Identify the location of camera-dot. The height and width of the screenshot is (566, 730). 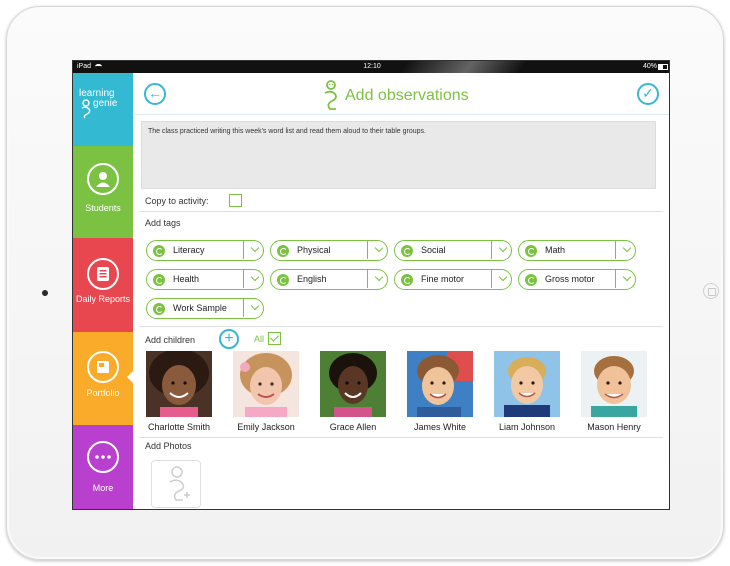
(45, 293).